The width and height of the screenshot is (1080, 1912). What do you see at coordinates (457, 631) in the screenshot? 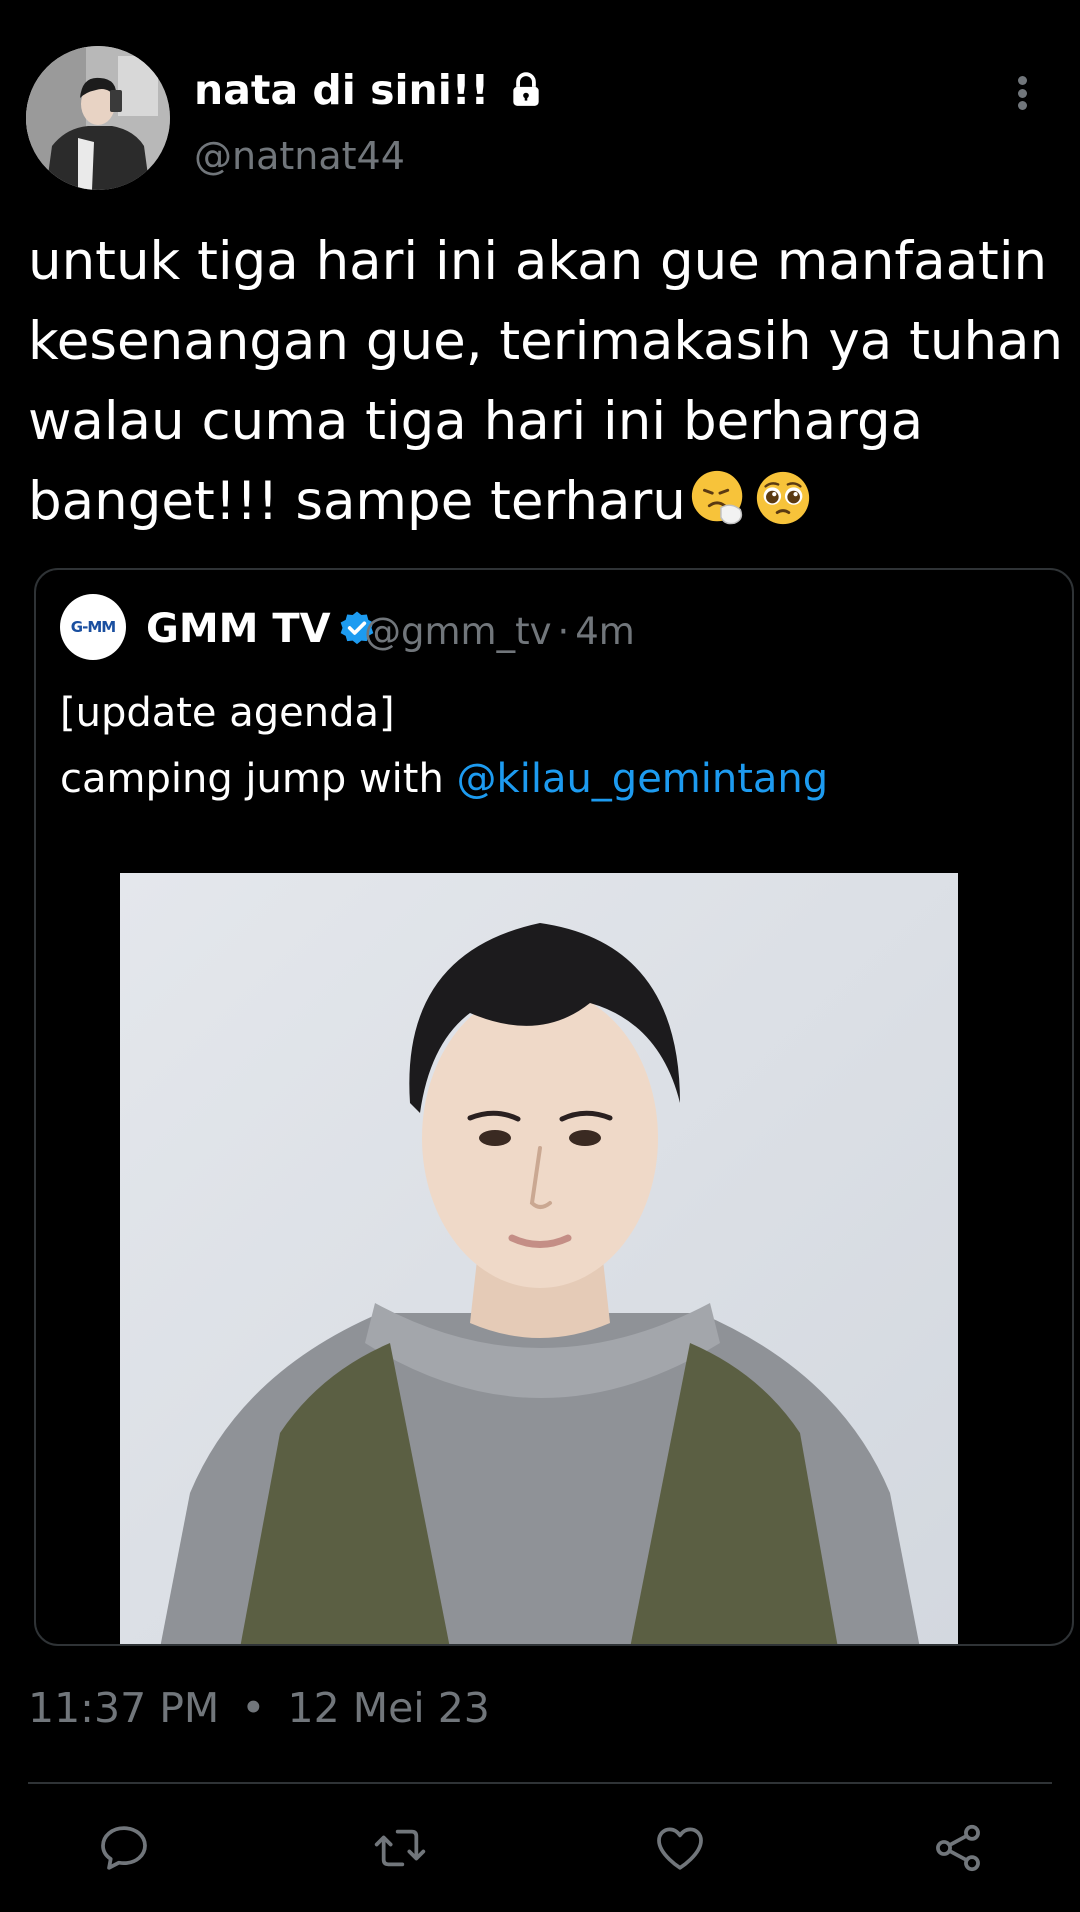
I see `quoted-handle: @gmm_tv` at bounding box center [457, 631].